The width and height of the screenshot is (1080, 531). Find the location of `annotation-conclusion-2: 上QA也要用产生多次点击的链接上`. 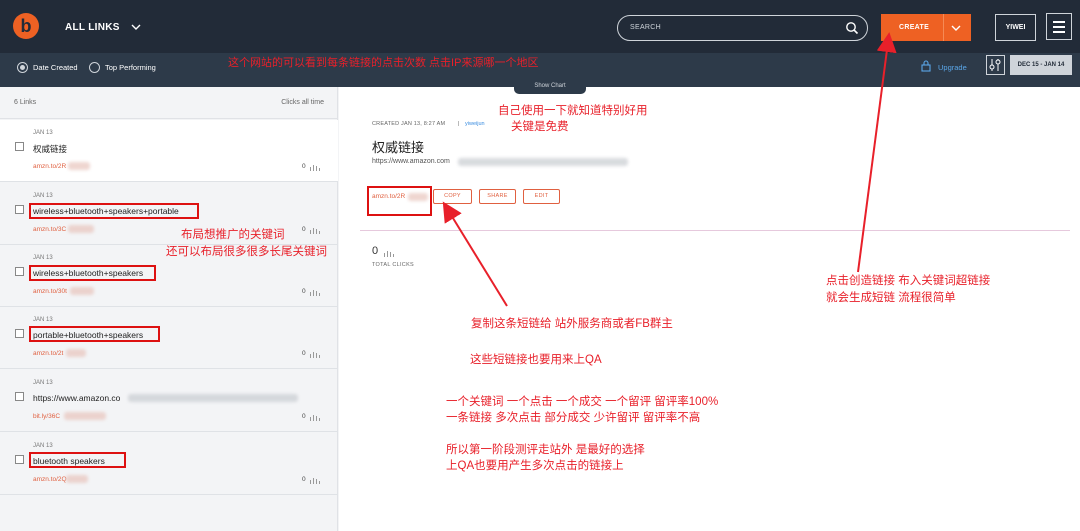

annotation-conclusion-2: 上QA也要用产生多次点击的链接上 is located at coordinates (535, 466).